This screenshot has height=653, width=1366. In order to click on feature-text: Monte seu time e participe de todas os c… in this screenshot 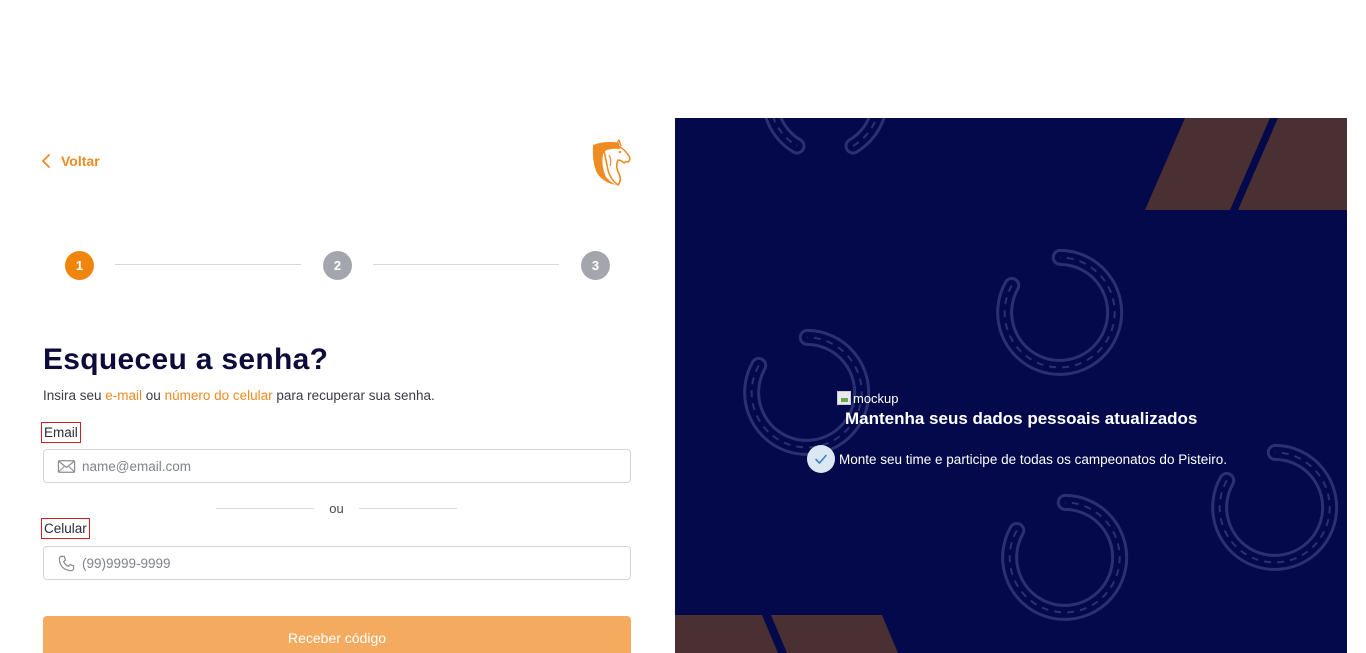, I will do `click(1033, 459)`.